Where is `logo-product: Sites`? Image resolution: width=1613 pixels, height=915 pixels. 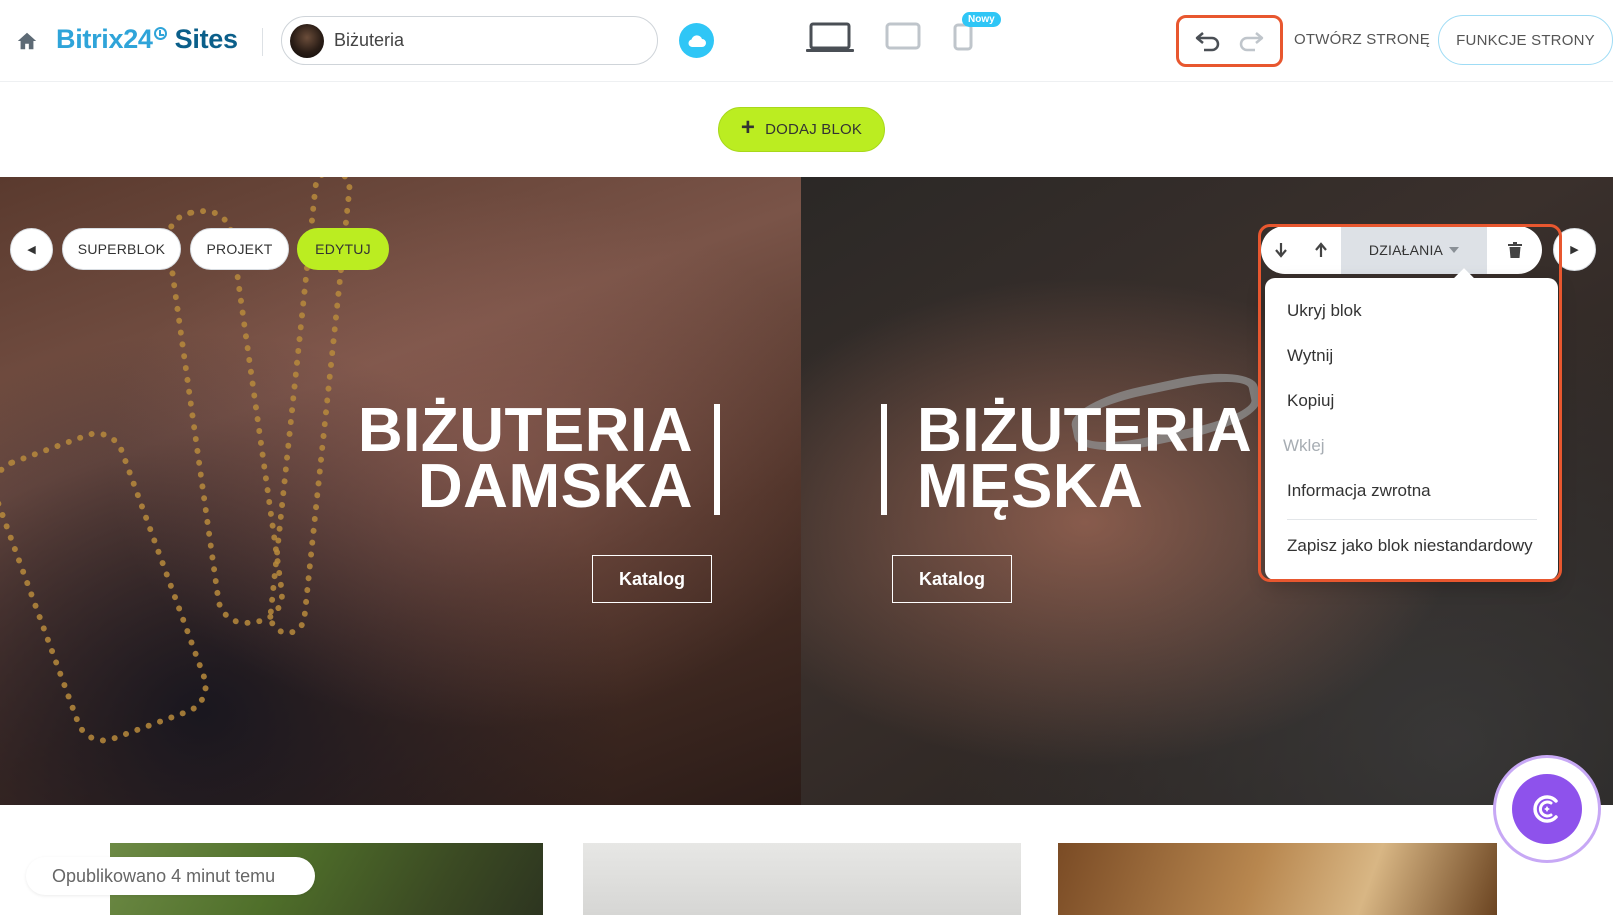
logo-product: Sites is located at coordinates (206, 39).